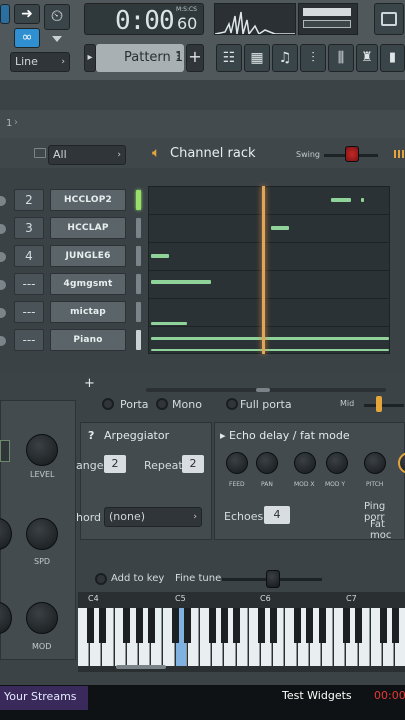  Describe the element at coordinates (5, 14) in the screenshot. I see `draw-tool-button` at that location.